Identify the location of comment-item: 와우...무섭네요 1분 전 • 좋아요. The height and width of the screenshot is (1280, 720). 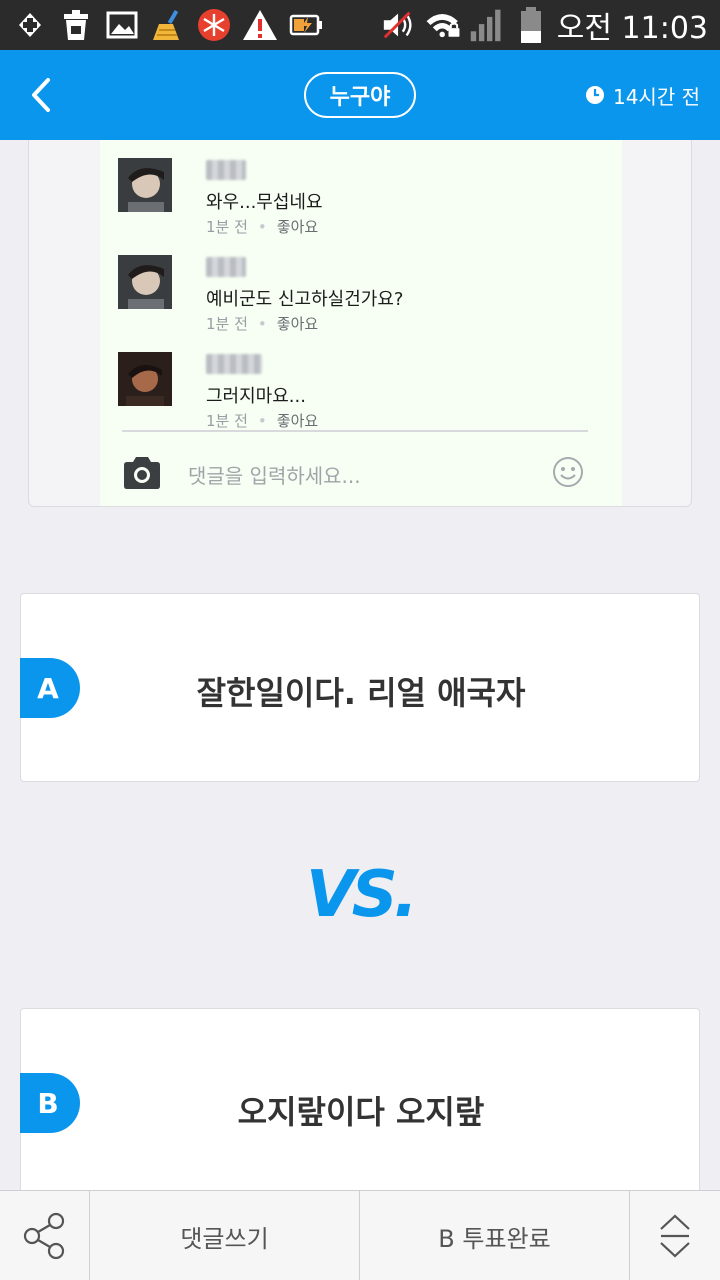
(358, 203).